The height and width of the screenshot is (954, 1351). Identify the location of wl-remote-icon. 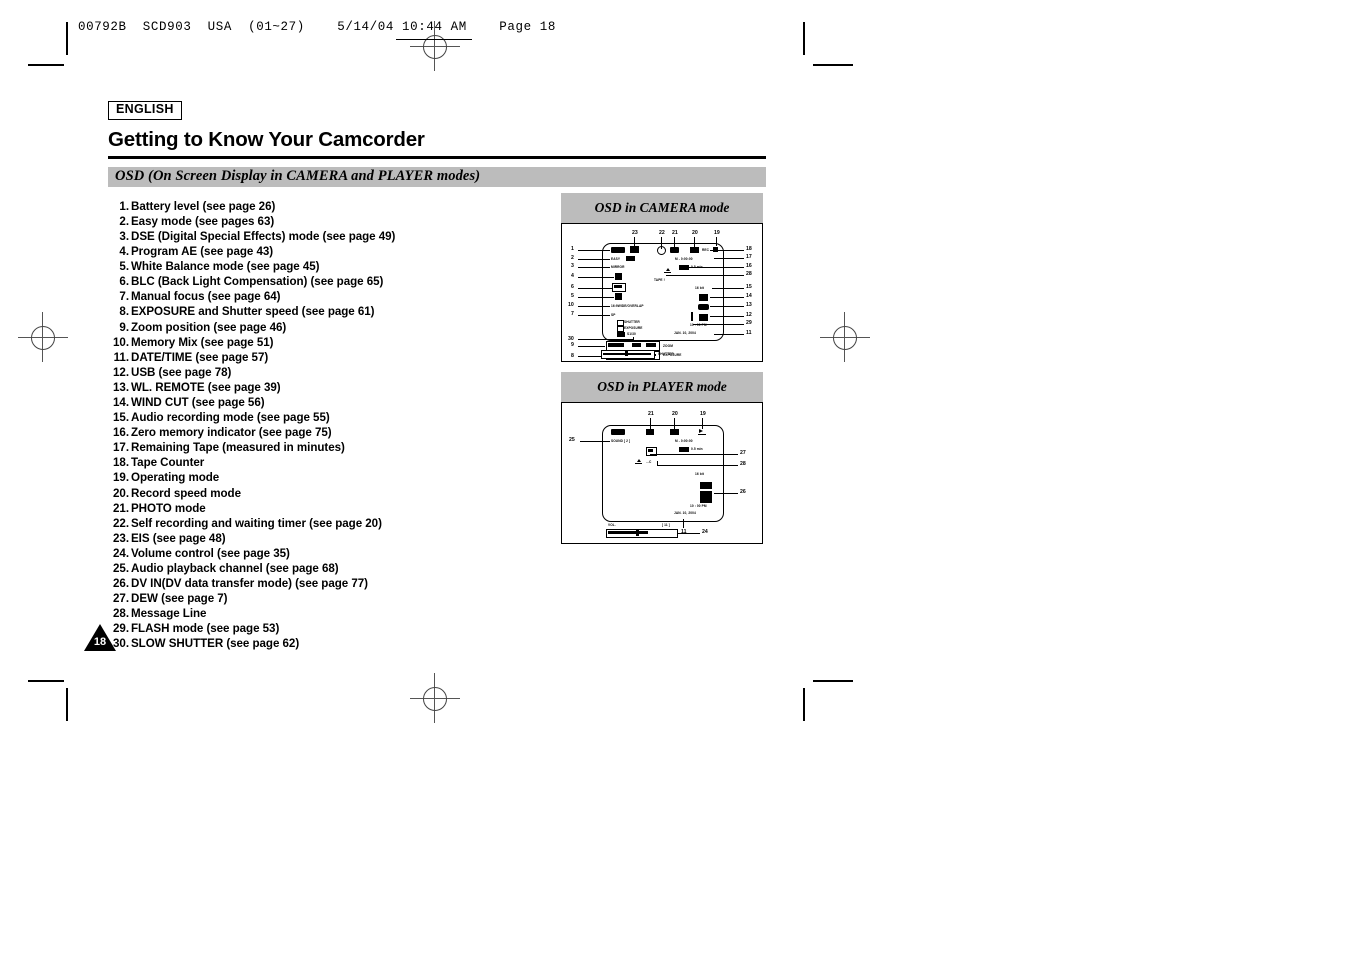
(703, 307).